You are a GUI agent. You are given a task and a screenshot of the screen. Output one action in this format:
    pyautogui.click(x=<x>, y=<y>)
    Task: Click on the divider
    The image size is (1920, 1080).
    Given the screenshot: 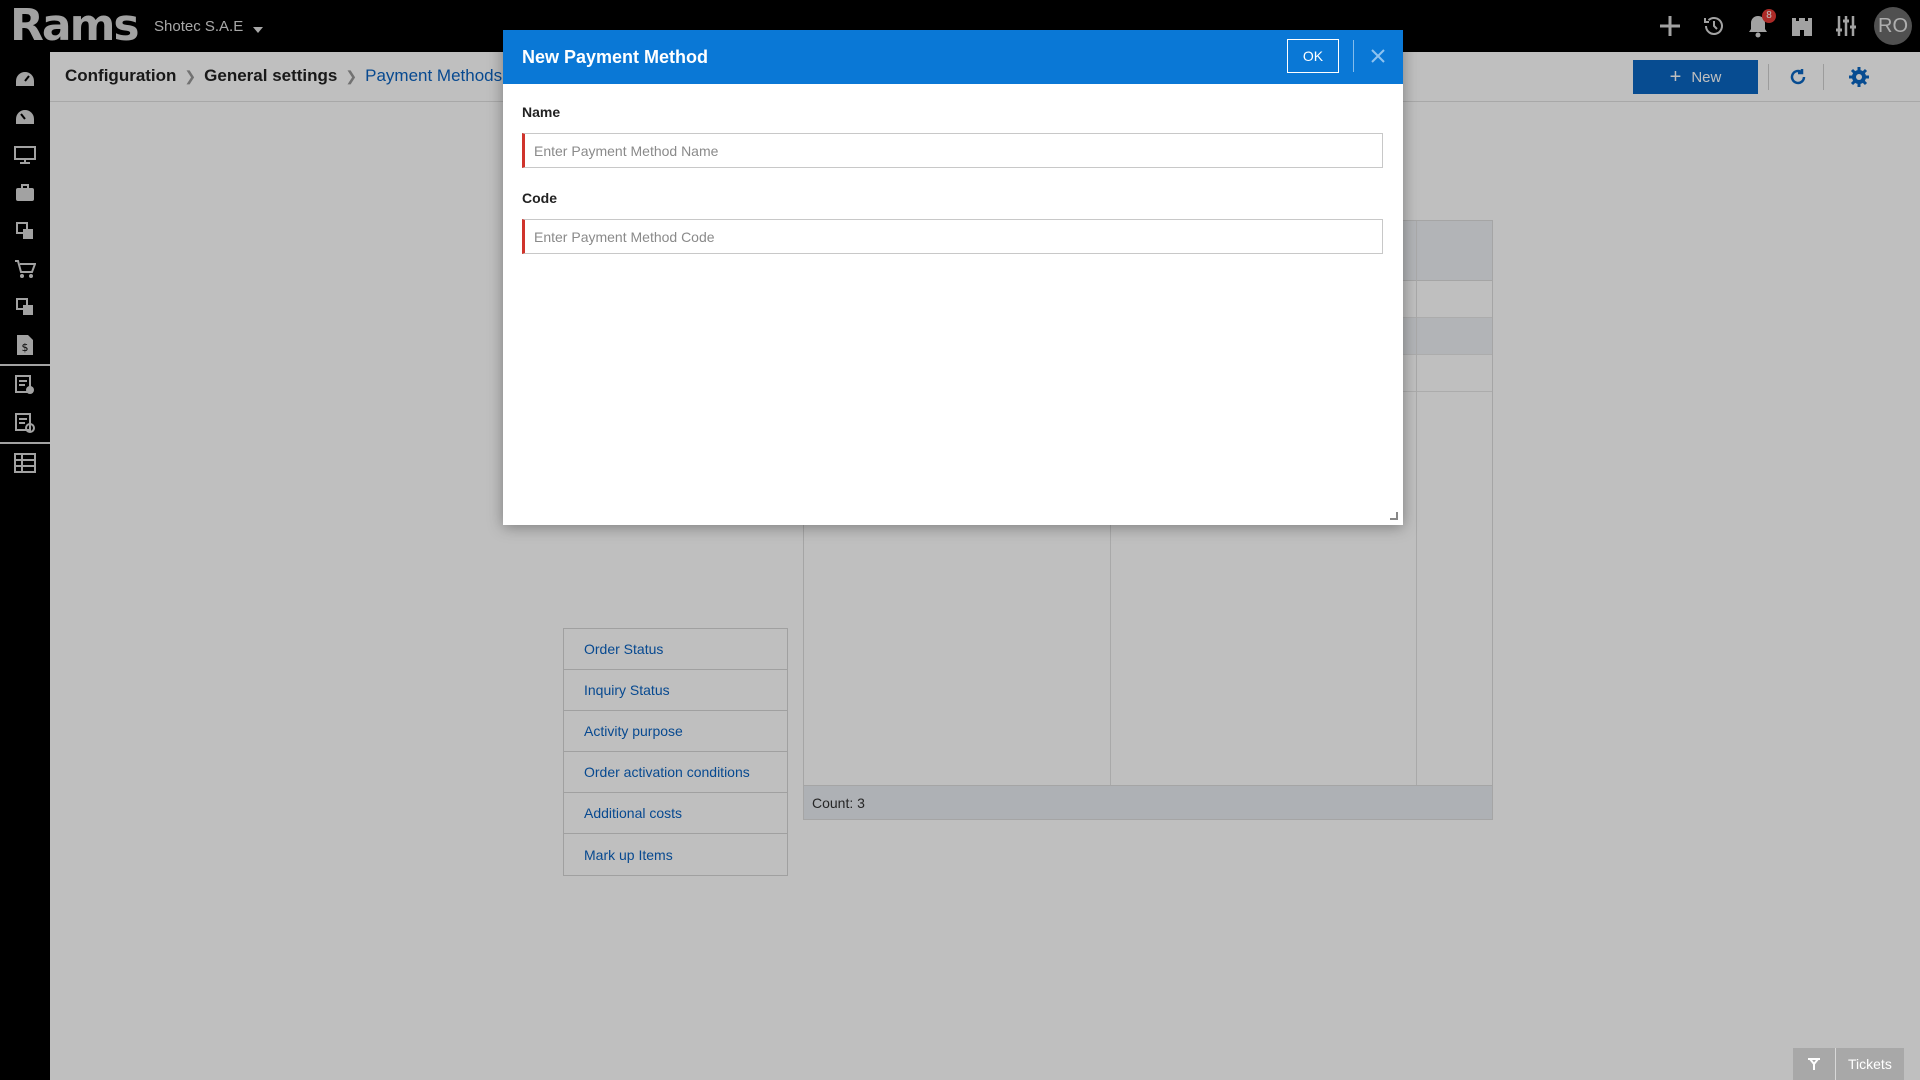 What is the action you would take?
    pyautogui.click(x=1353, y=56)
    